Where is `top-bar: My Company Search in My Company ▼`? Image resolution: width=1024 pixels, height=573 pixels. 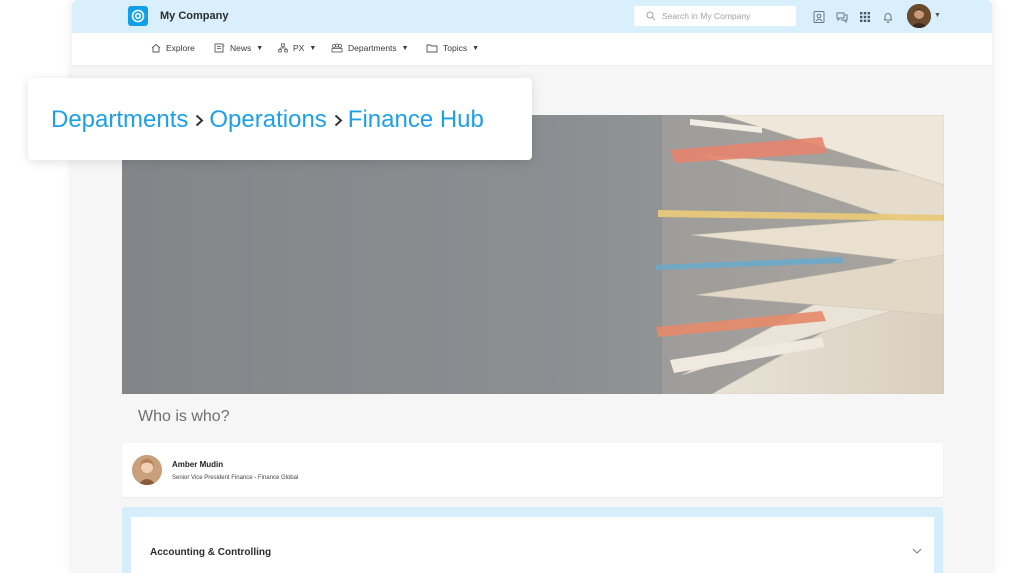 top-bar: My Company Search in My Company ▼ is located at coordinates (532, 16).